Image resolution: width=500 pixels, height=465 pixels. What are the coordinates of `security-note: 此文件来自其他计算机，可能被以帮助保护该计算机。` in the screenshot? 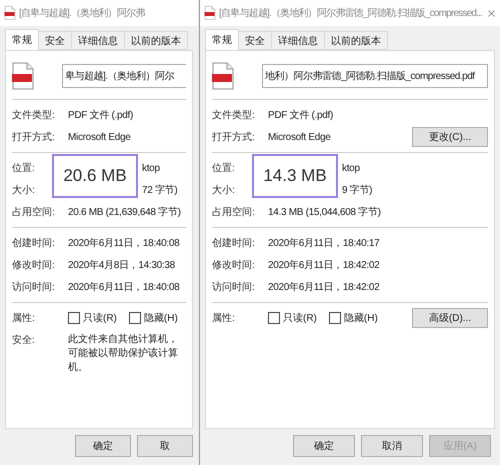 It's located at (123, 354).